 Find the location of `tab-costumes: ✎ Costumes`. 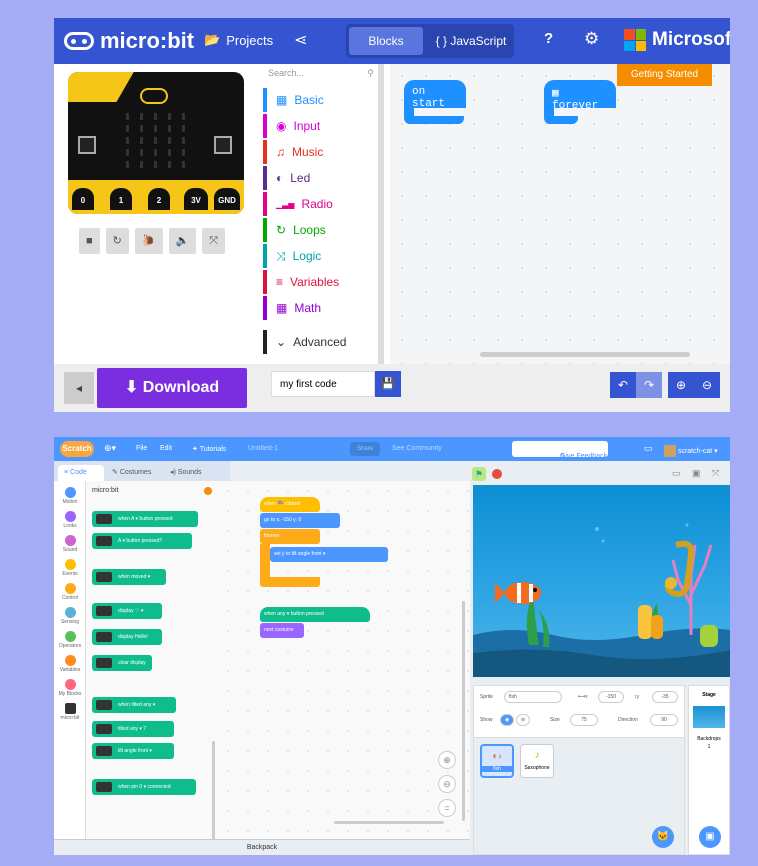

tab-costumes: ✎ Costumes is located at coordinates (134, 473).